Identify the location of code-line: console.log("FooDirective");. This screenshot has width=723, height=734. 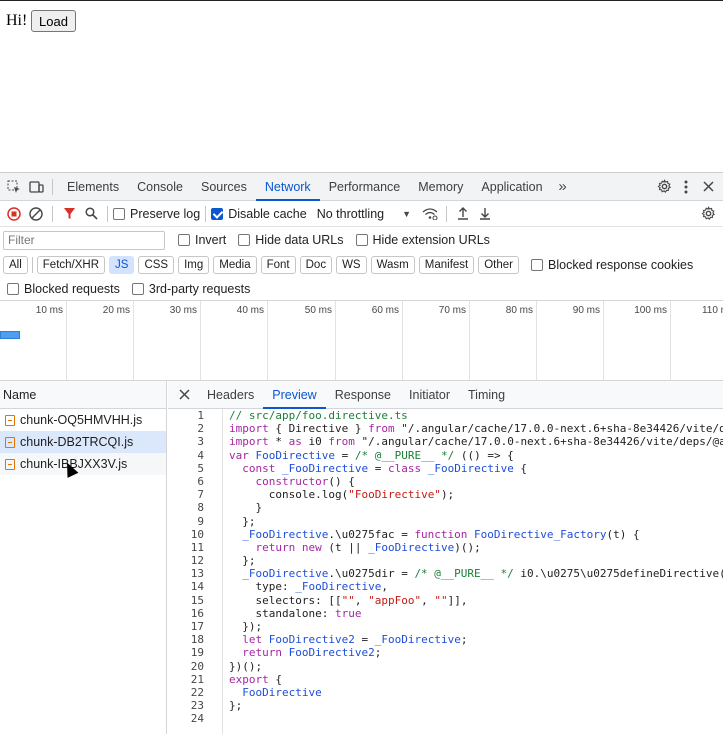
(342, 495).